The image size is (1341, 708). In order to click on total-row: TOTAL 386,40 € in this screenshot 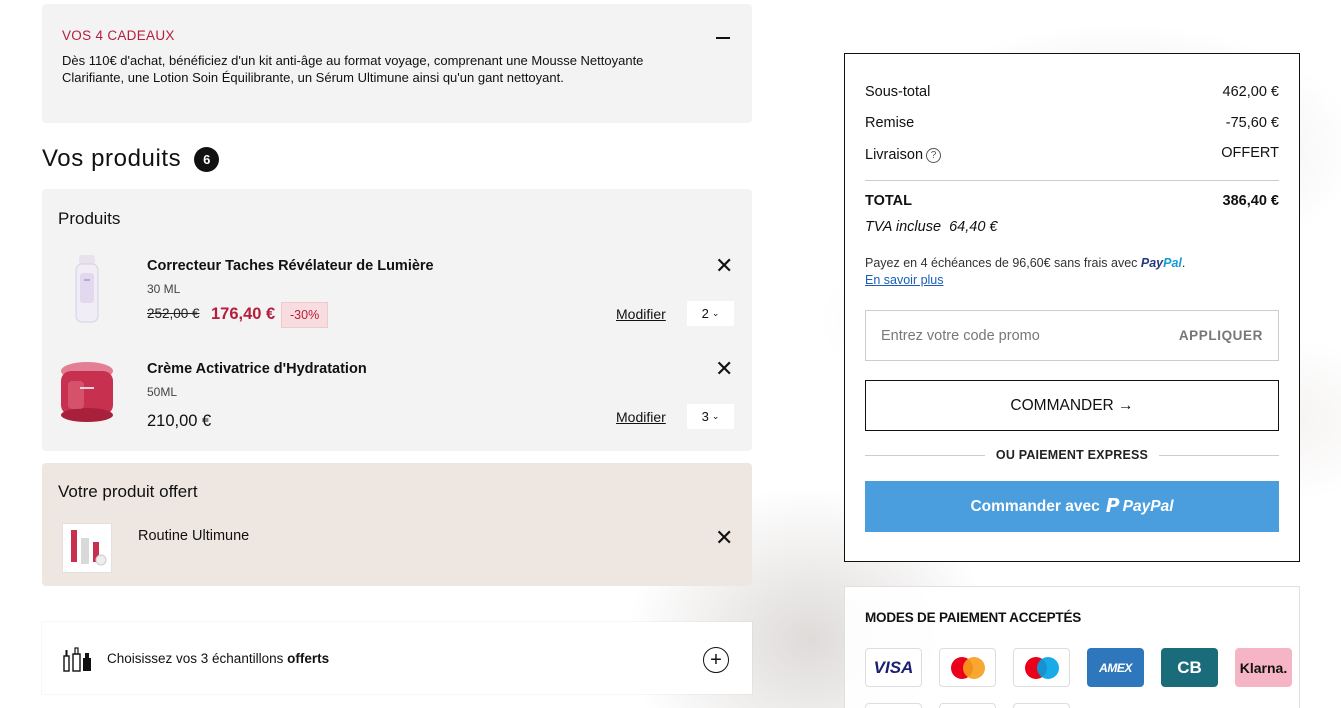, I will do `click(1072, 201)`.